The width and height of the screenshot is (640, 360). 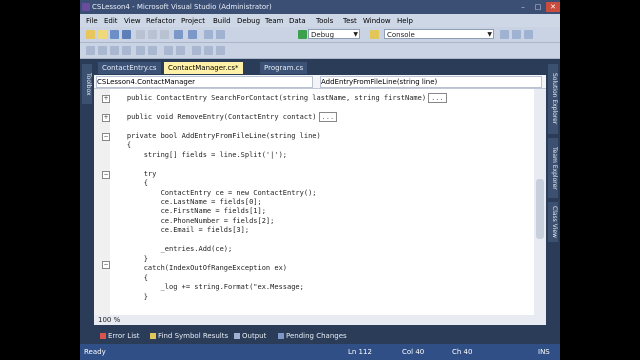 I want to click on team-explorer-tab: Team Explorer, so click(x=553, y=168).